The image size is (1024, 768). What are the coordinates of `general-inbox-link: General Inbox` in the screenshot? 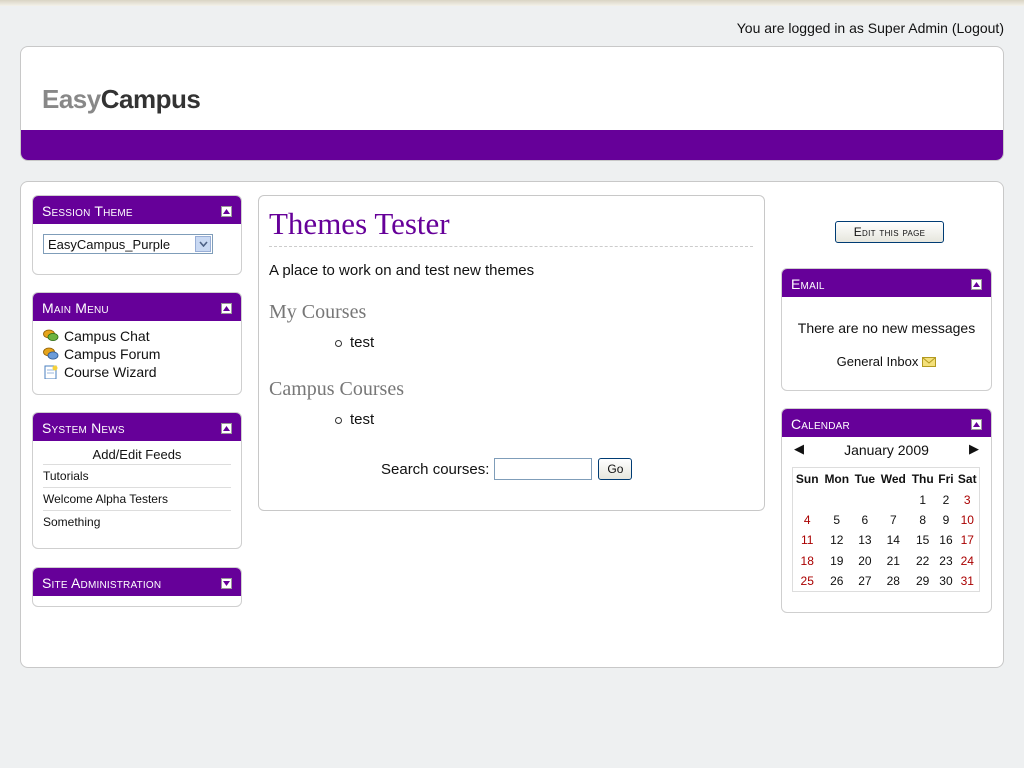 It's located at (886, 361).